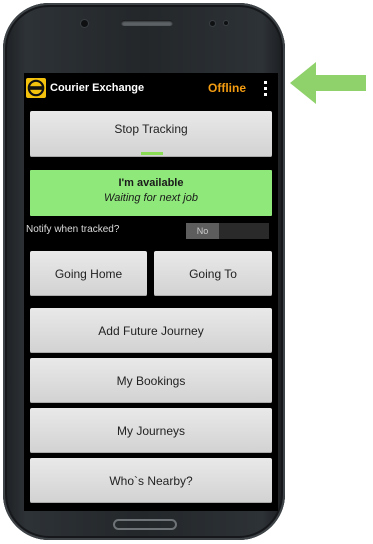  I want to click on going-to-button: Going To, so click(213, 273).